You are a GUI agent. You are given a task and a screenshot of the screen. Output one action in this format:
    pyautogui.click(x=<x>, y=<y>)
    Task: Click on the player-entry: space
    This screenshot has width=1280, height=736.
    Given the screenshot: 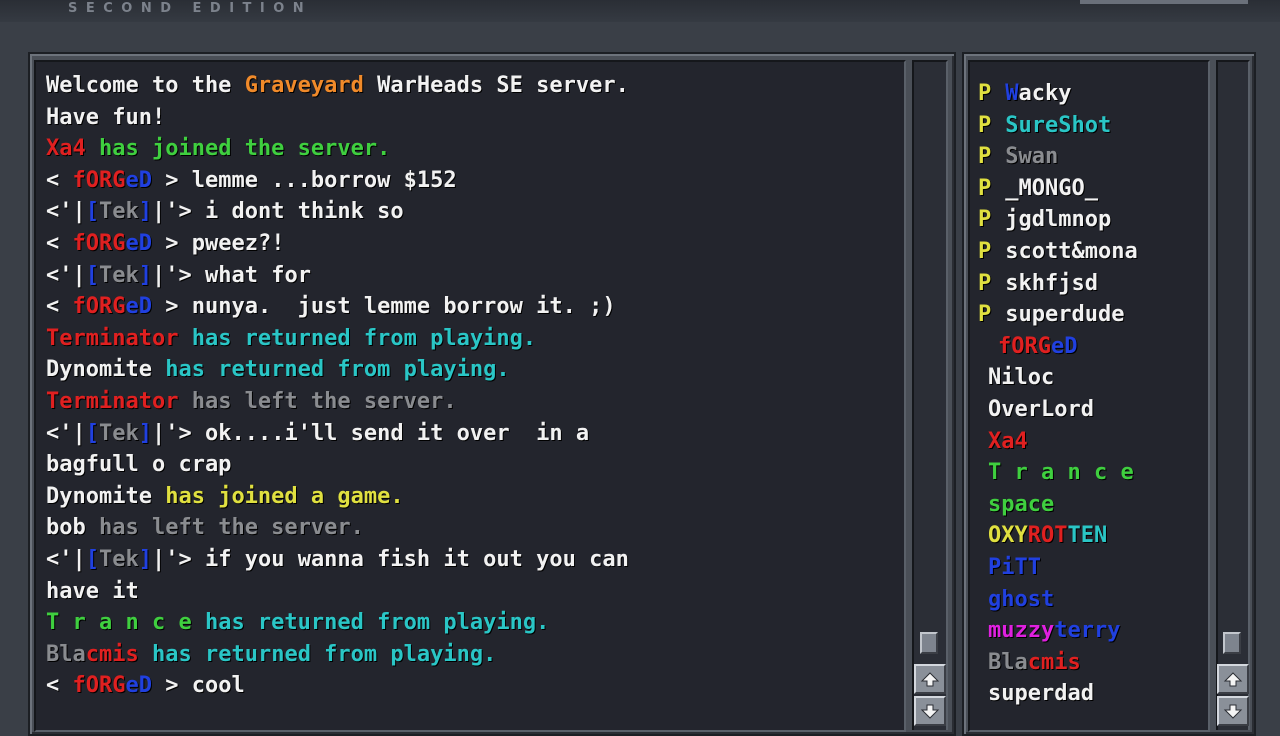 What is the action you would take?
    pyautogui.click(x=1021, y=504)
    